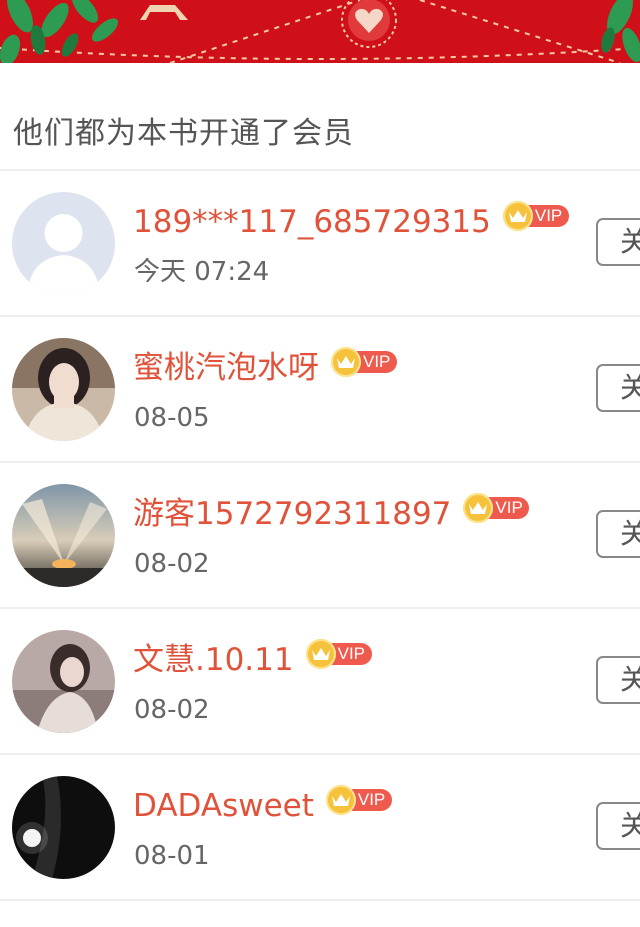 This screenshot has width=640, height=927. I want to click on user-name: DADAsweet, so click(223, 806).